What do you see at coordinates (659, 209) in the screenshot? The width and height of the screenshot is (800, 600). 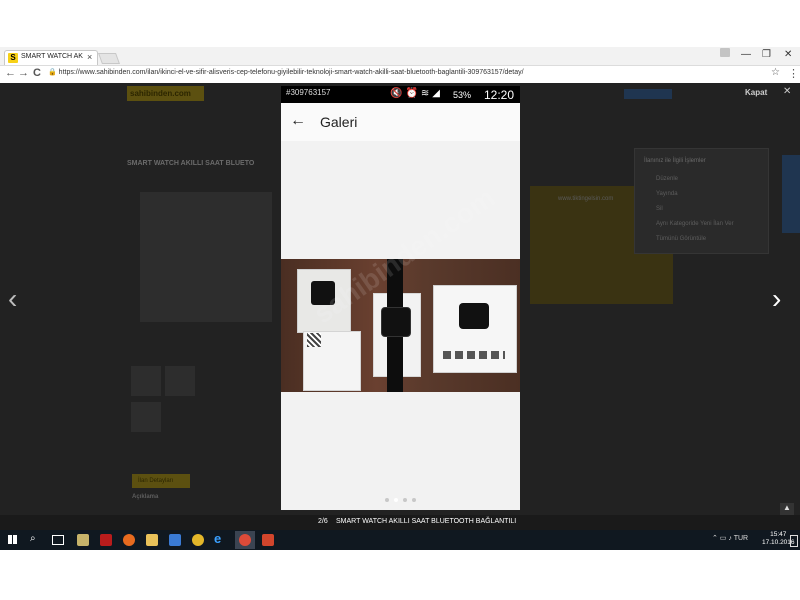 I see `sidebar-item-delete: Sil` at bounding box center [659, 209].